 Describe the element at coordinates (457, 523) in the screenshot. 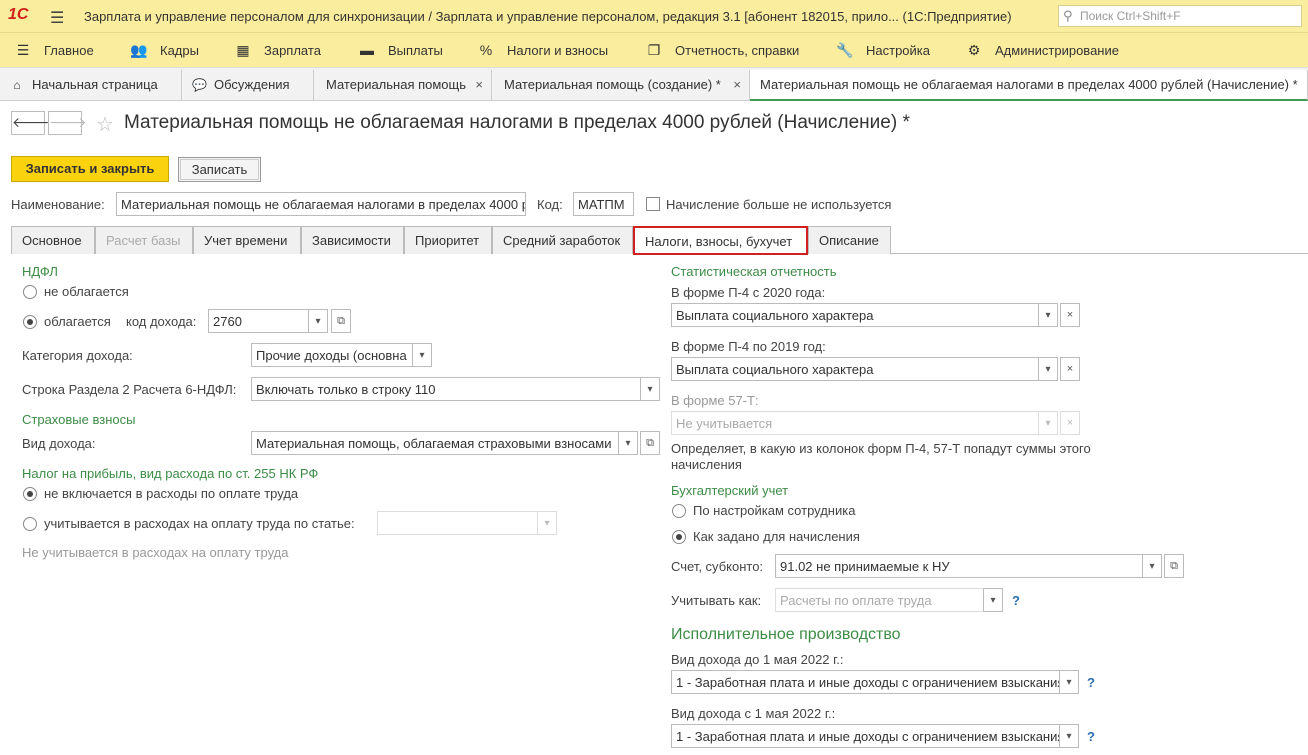

I see `expense-article-field` at that location.